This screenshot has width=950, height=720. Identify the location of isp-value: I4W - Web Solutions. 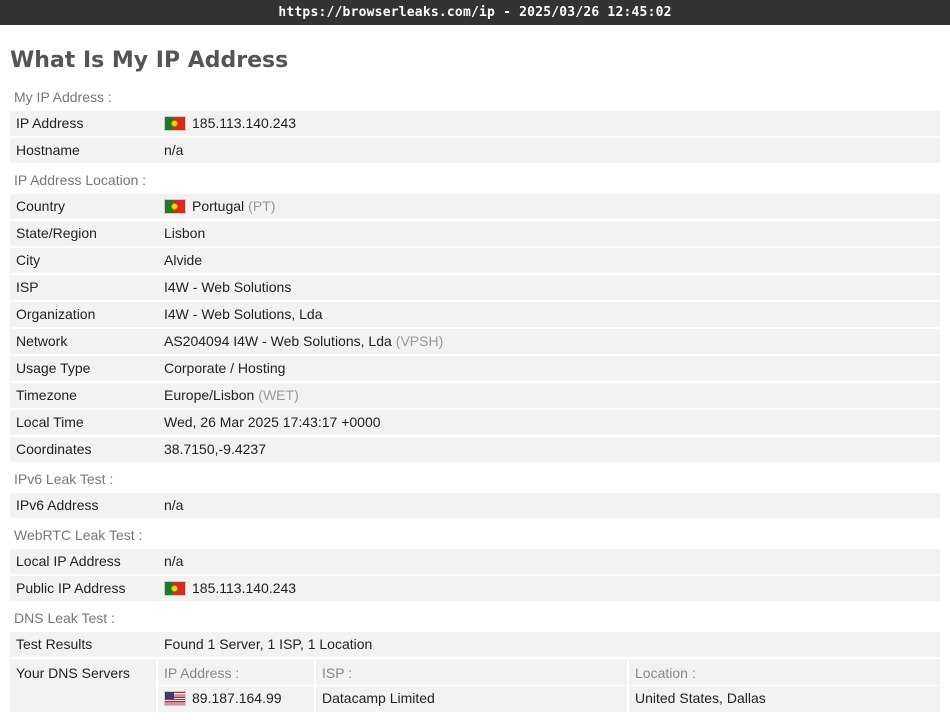
(549, 287).